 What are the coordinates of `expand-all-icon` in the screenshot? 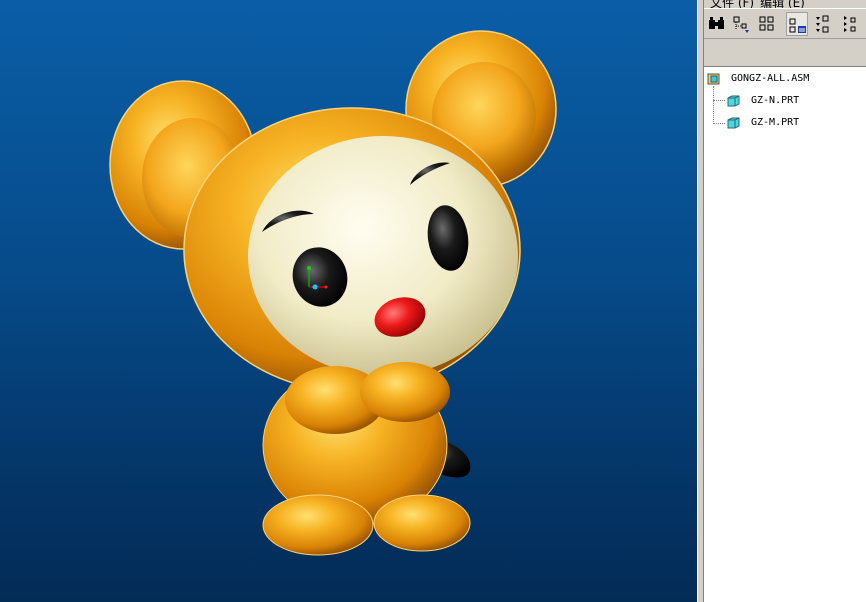 It's located at (824, 24).